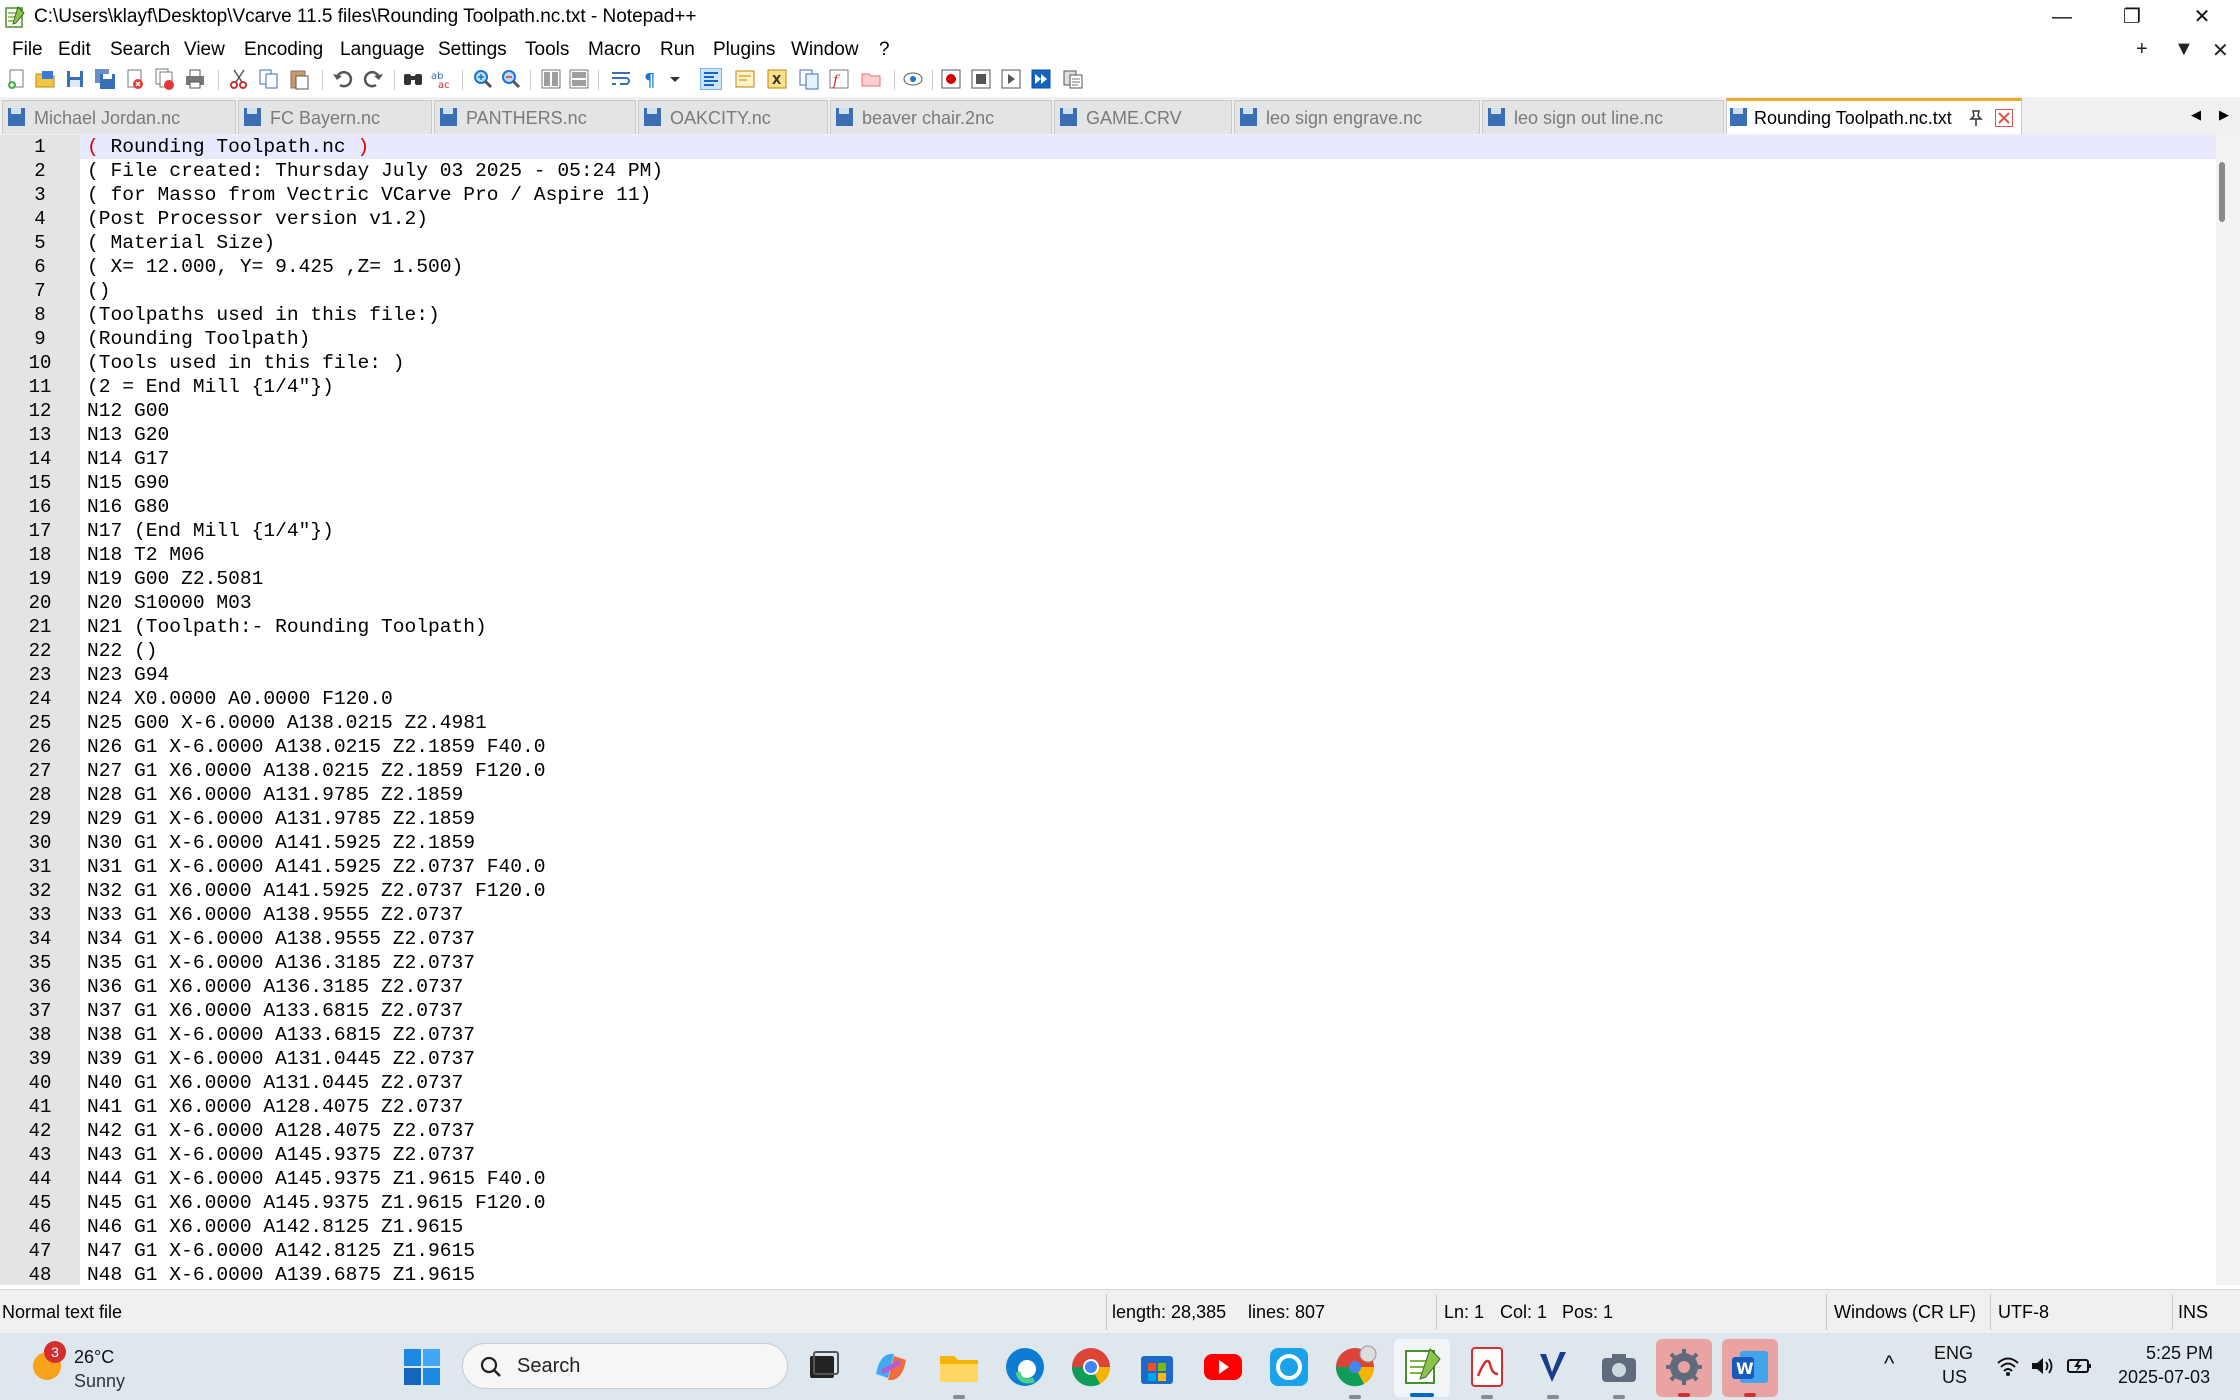 The height and width of the screenshot is (1400, 2240). Describe the element at coordinates (614, 50) in the screenshot. I see `menu-macro: Macro` at that location.